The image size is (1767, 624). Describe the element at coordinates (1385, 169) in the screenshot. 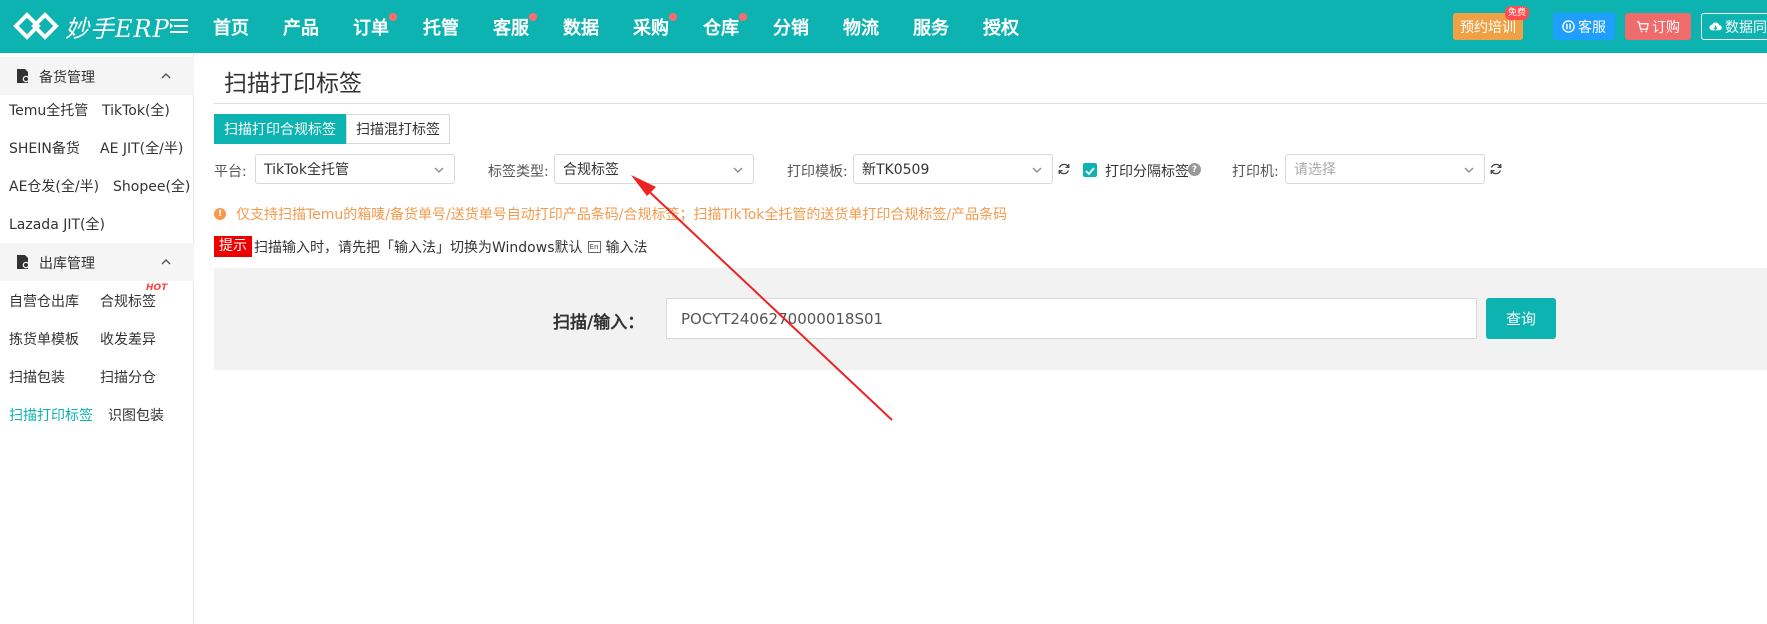

I see `printer-select: 请选择` at that location.